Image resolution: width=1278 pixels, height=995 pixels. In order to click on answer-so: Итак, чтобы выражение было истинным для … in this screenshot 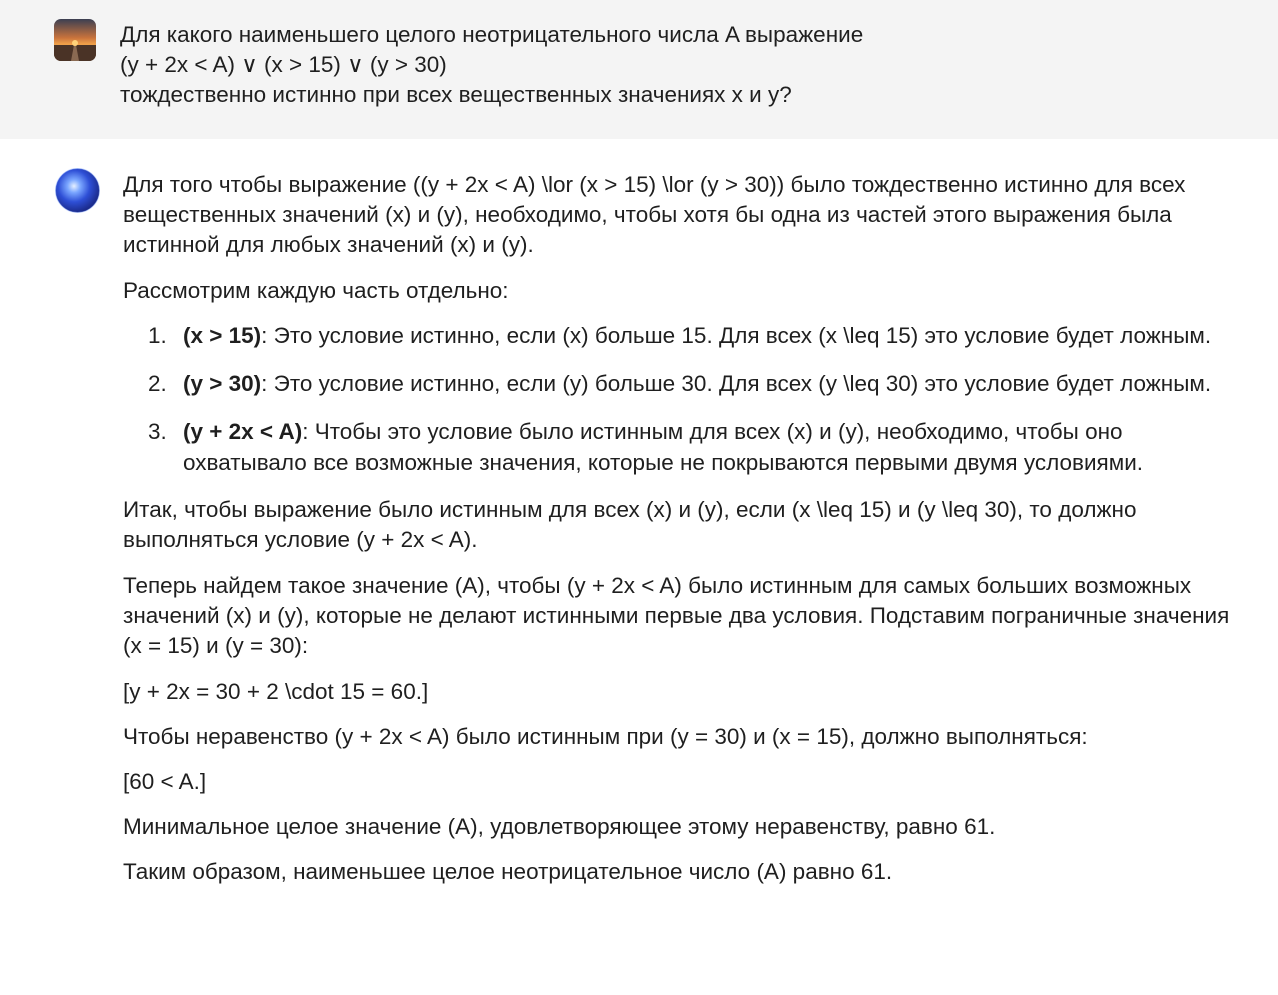, I will do `click(630, 524)`.